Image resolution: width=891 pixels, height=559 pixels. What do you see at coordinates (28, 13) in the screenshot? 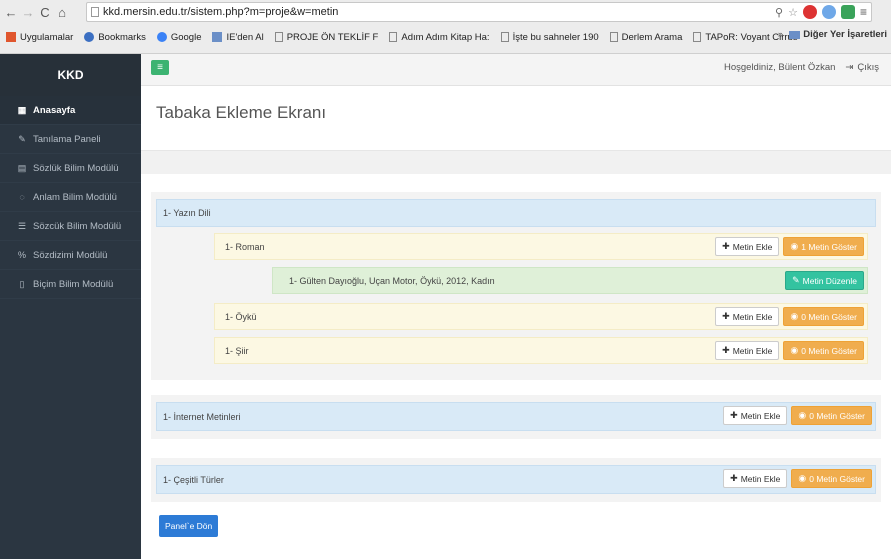
I see `forward-arrow-icon: →` at bounding box center [28, 13].